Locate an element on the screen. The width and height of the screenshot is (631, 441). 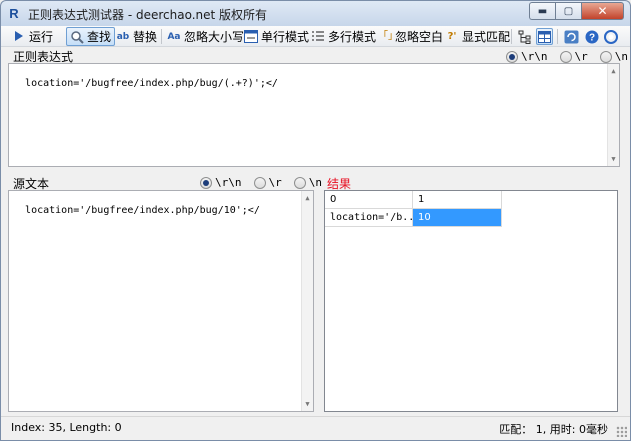
replace-button: ab 替换 is located at coordinates (136, 36).